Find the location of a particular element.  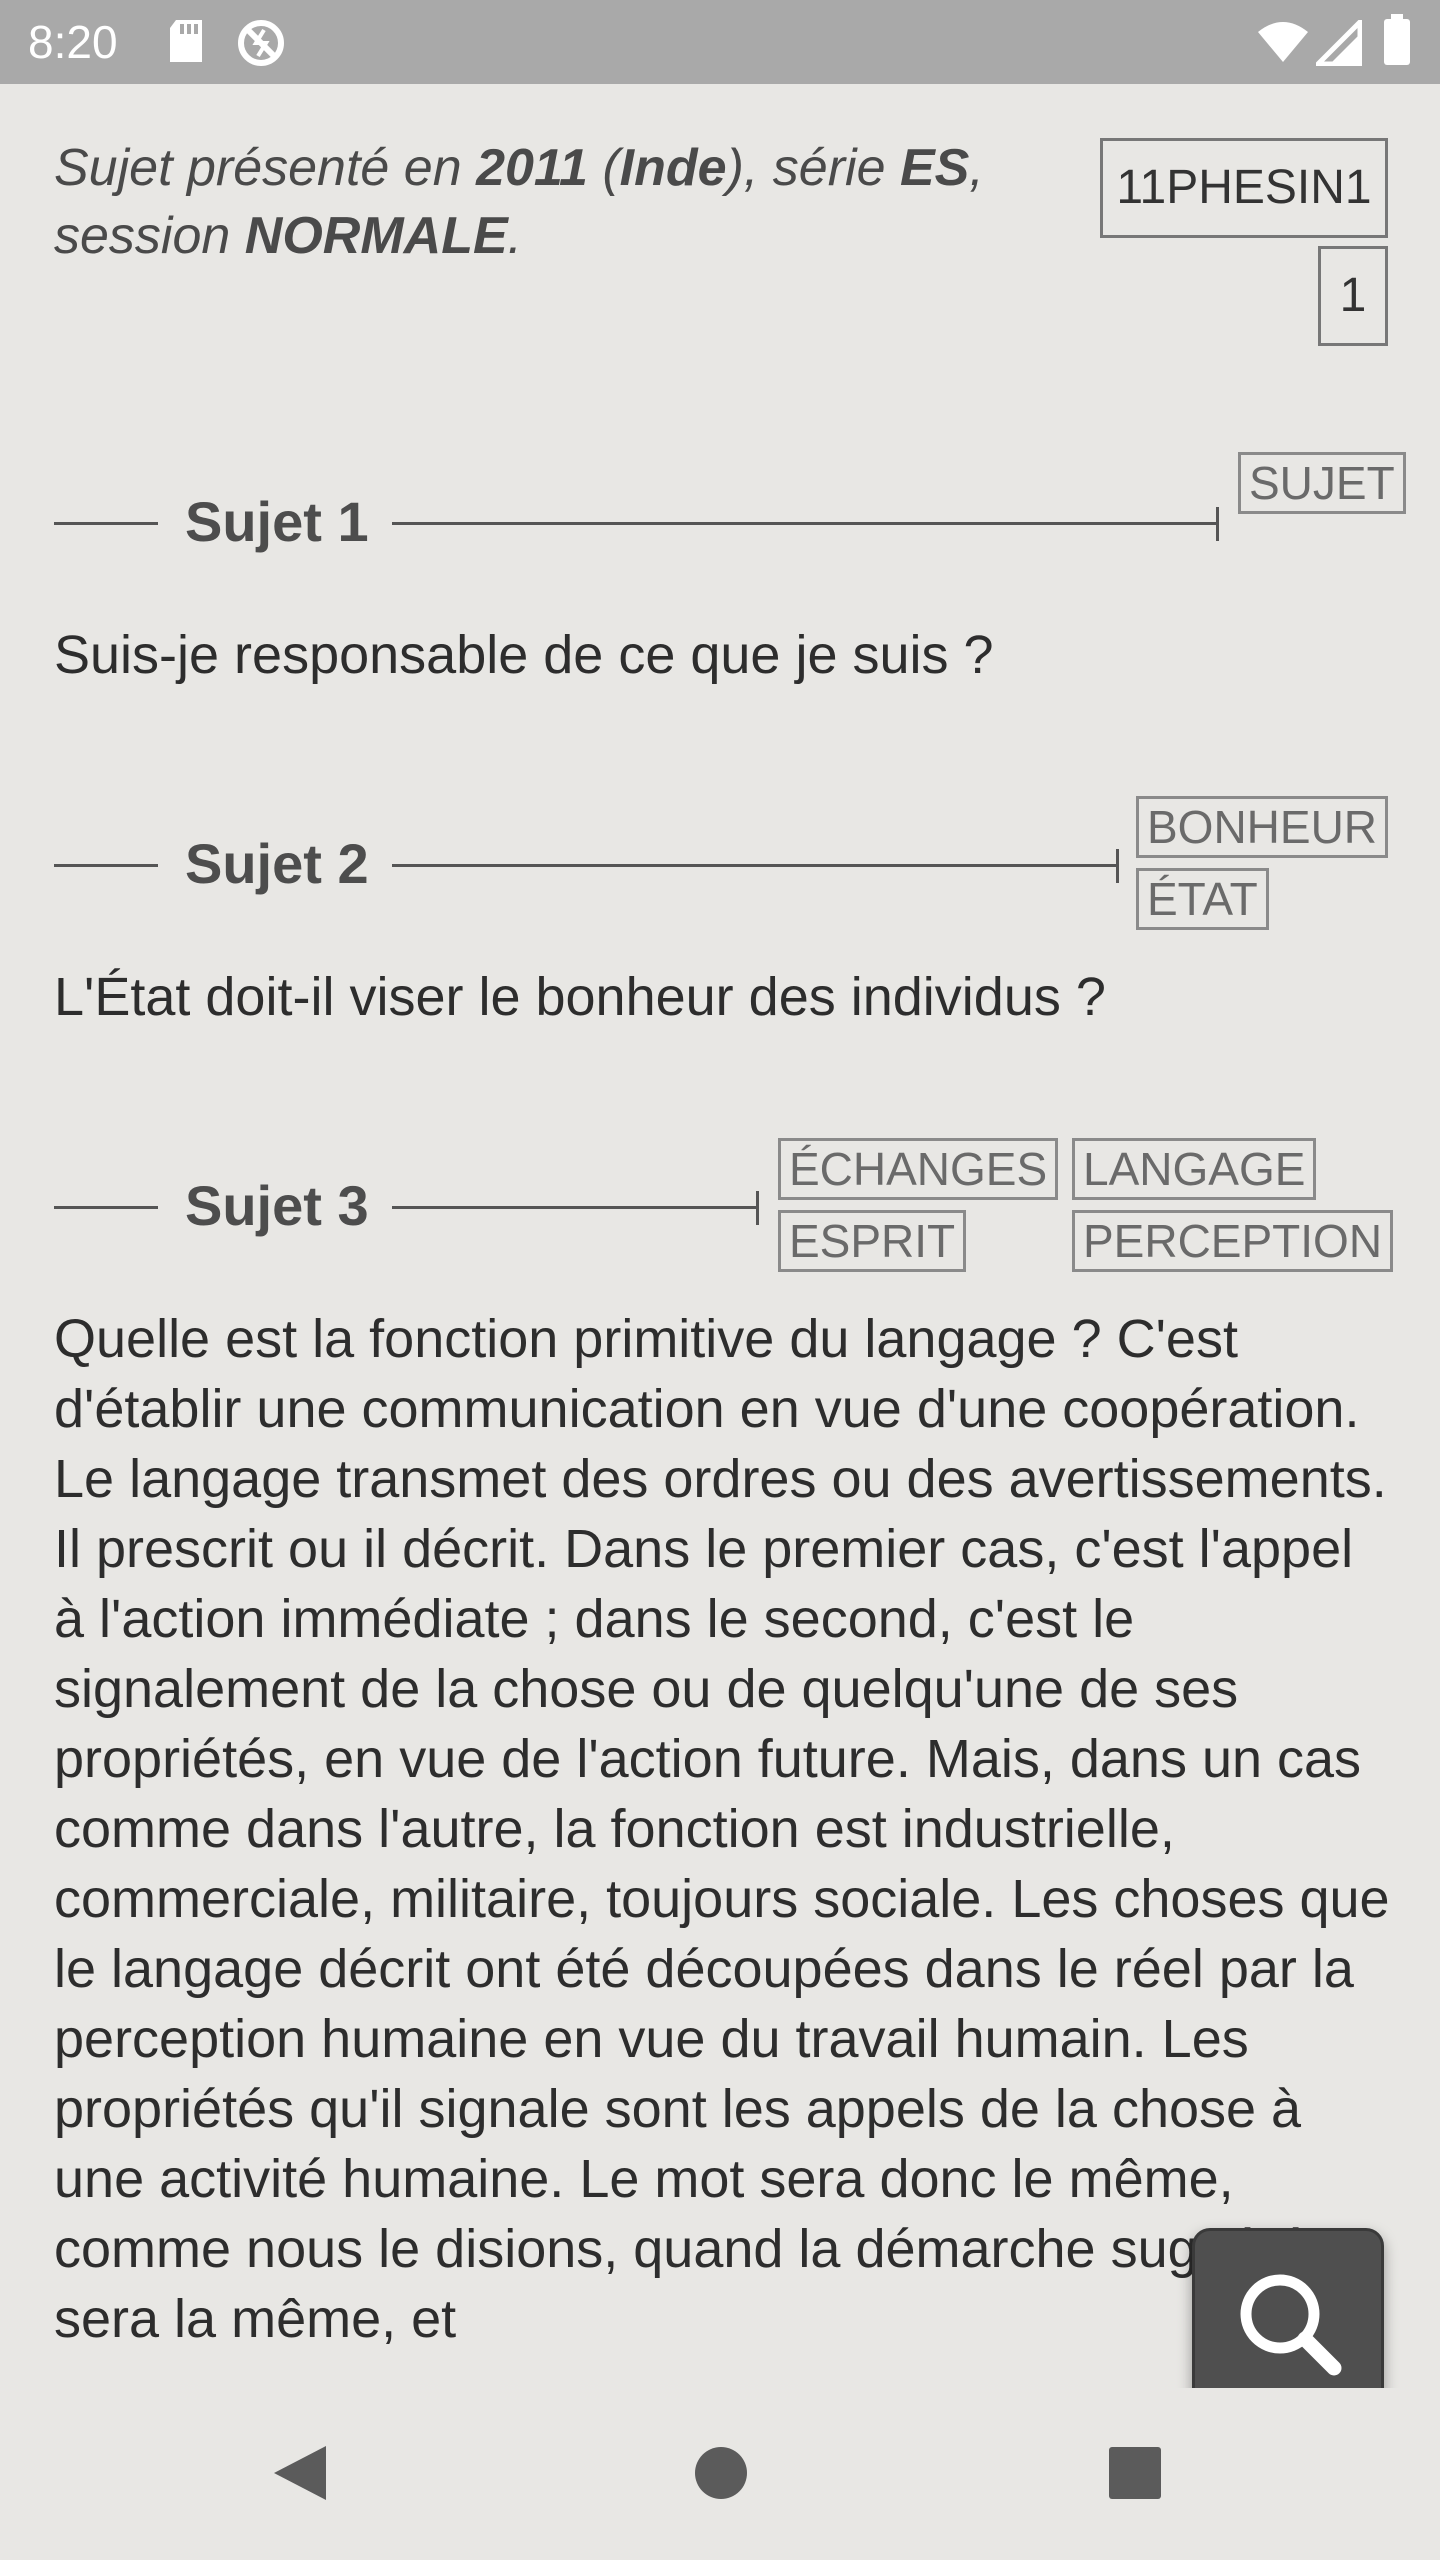

intro-period: . is located at coordinates (515, 236).